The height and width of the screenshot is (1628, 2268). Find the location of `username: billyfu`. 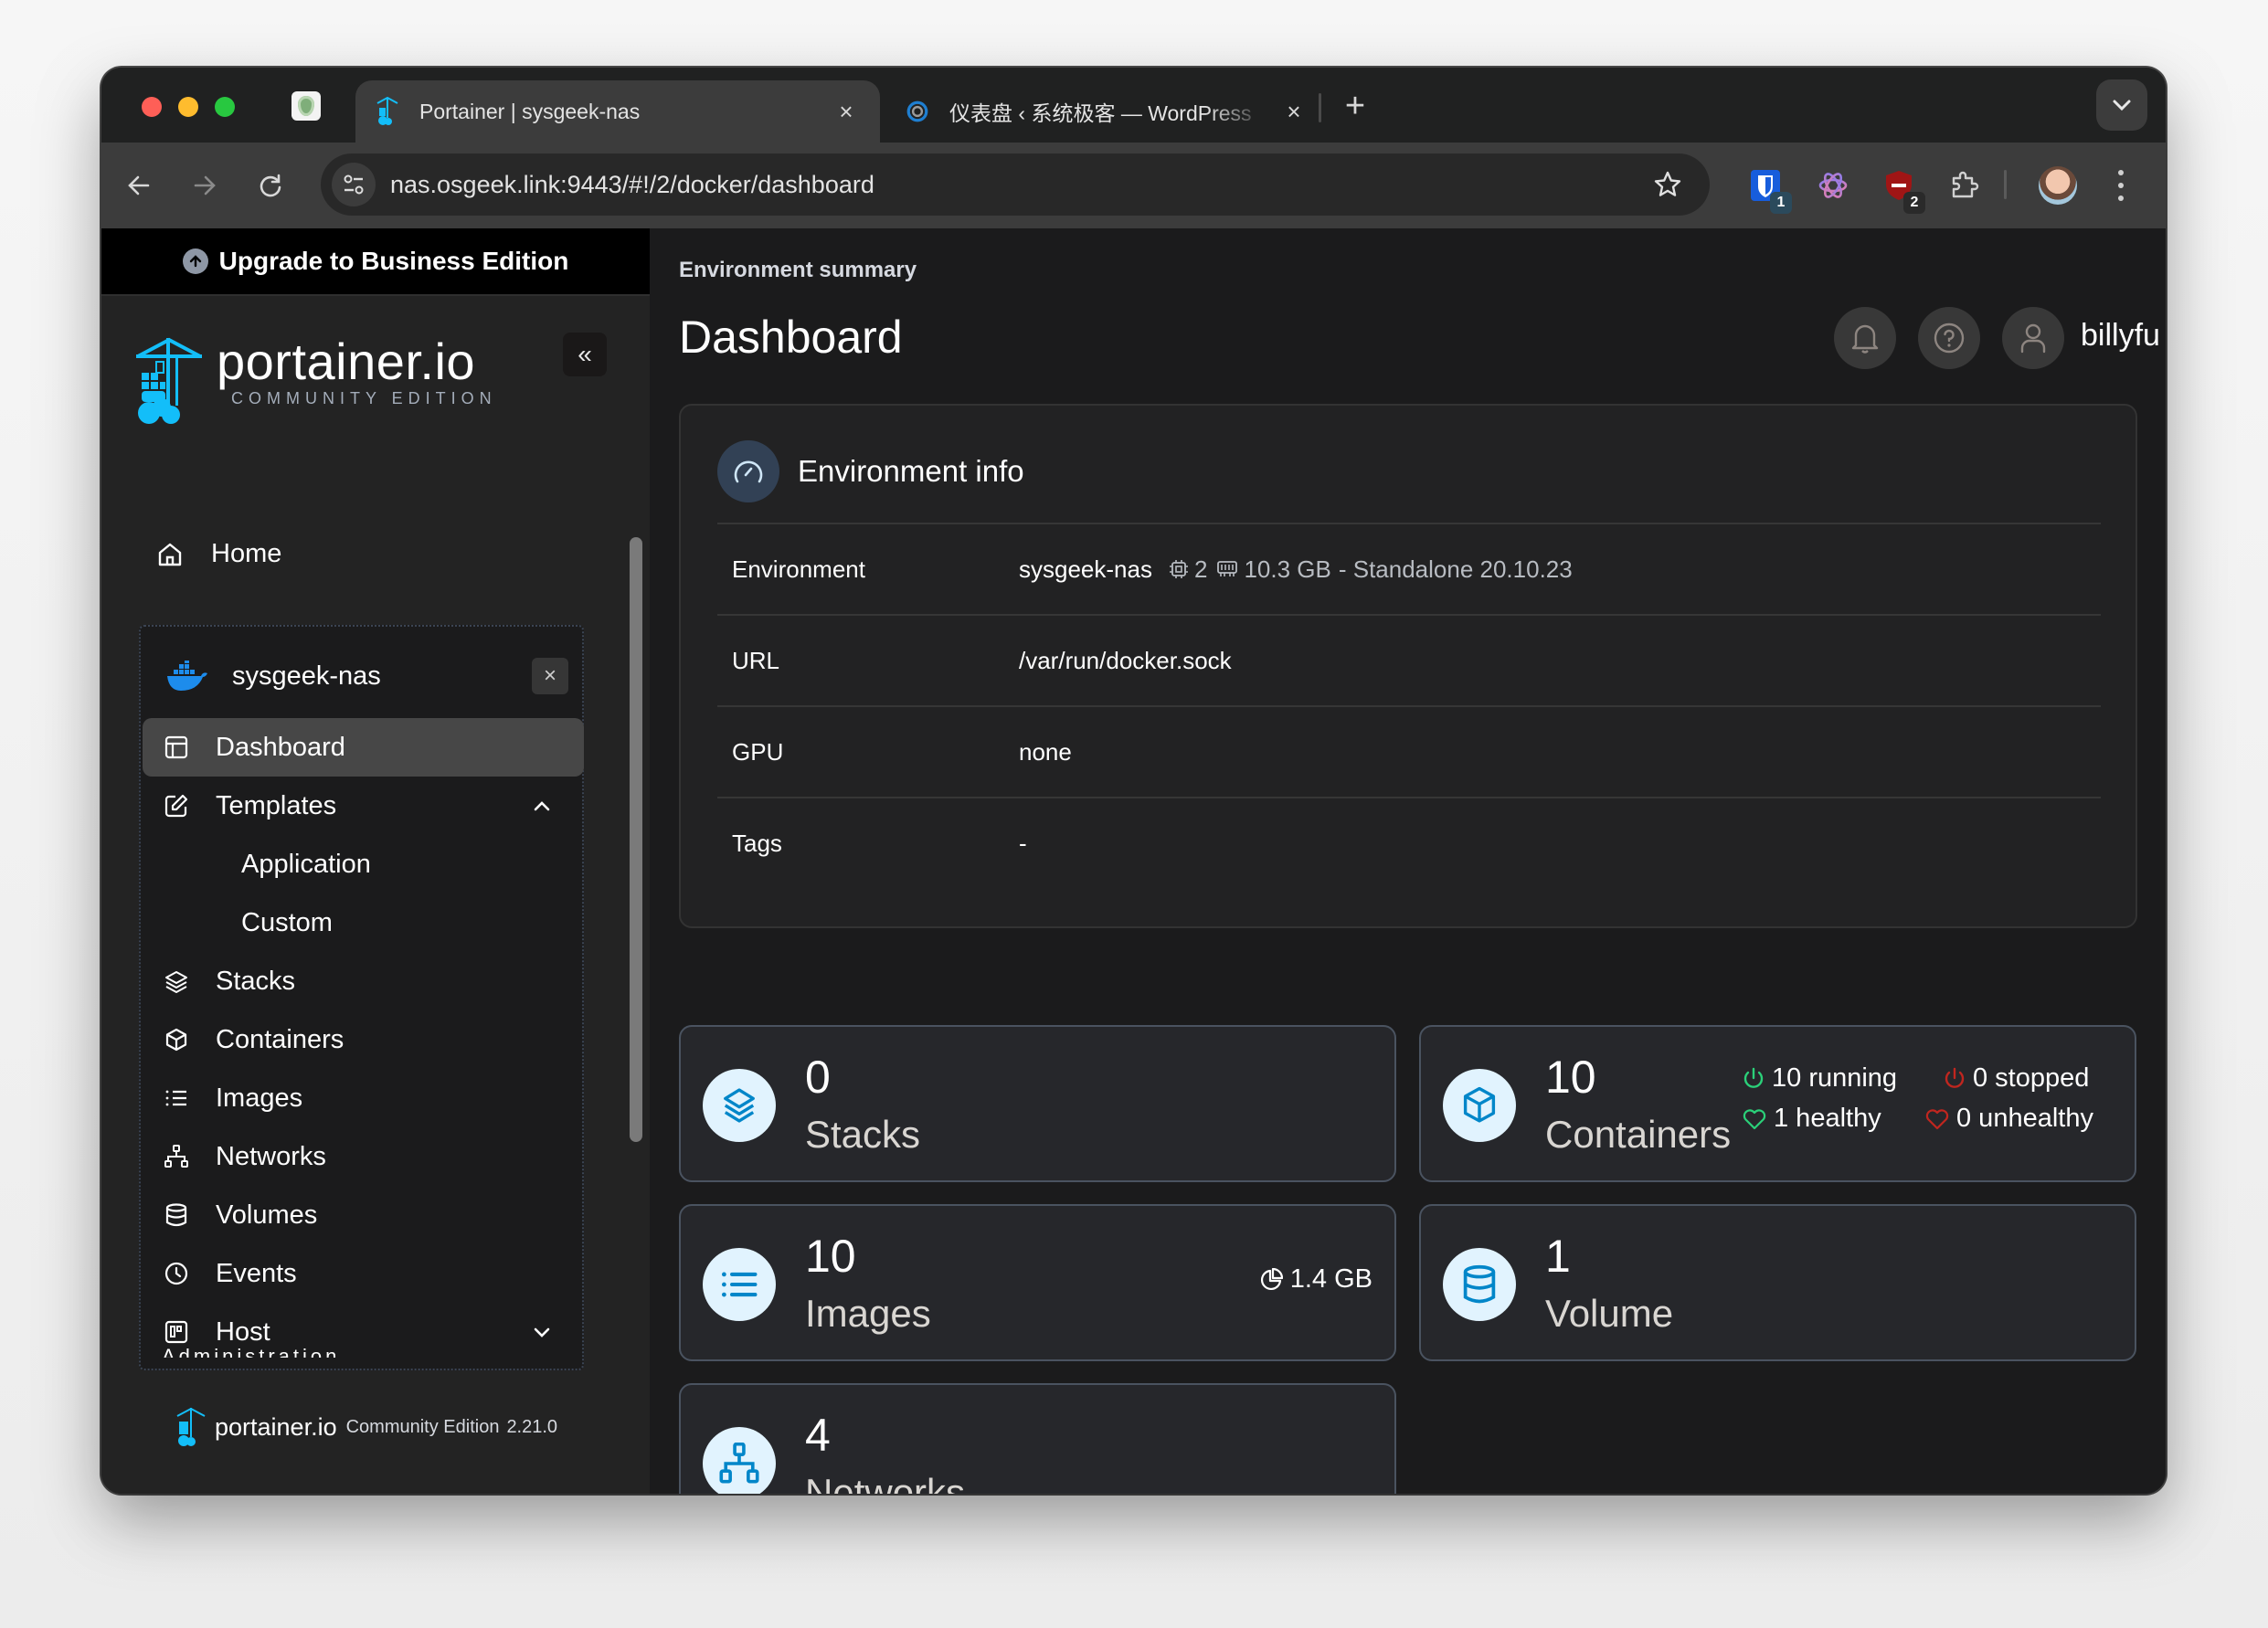

username: billyfu is located at coordinates (2120, 336).